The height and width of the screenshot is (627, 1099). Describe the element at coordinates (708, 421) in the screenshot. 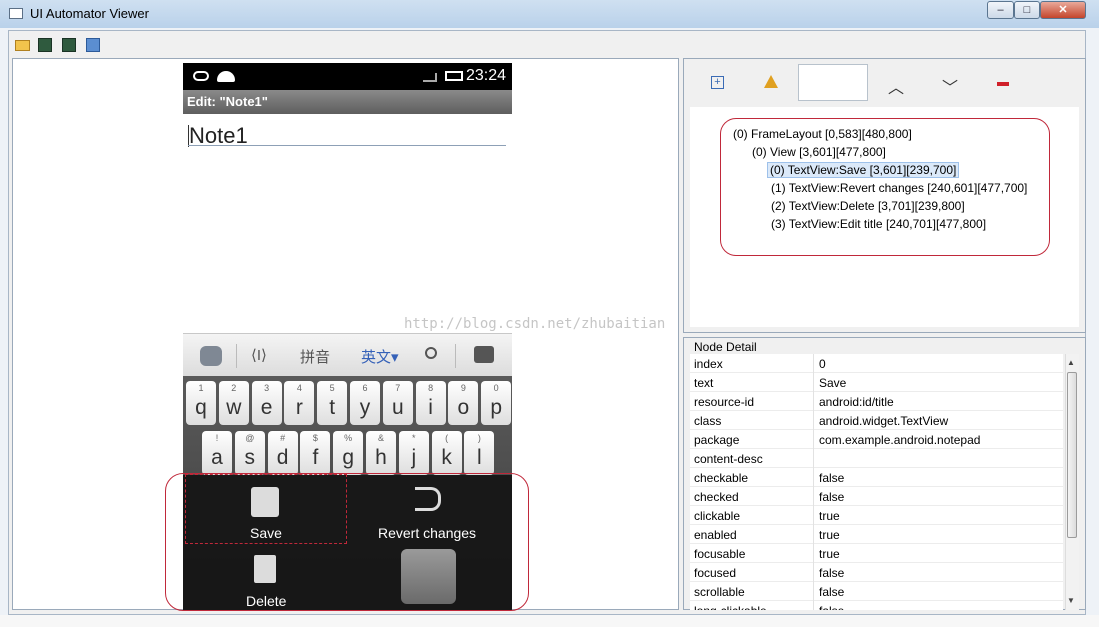

I see `detail-key: class` at that location.